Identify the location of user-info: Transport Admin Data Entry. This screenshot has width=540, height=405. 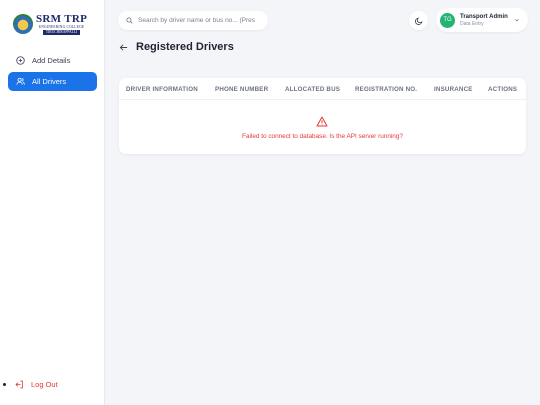
(484, 20).